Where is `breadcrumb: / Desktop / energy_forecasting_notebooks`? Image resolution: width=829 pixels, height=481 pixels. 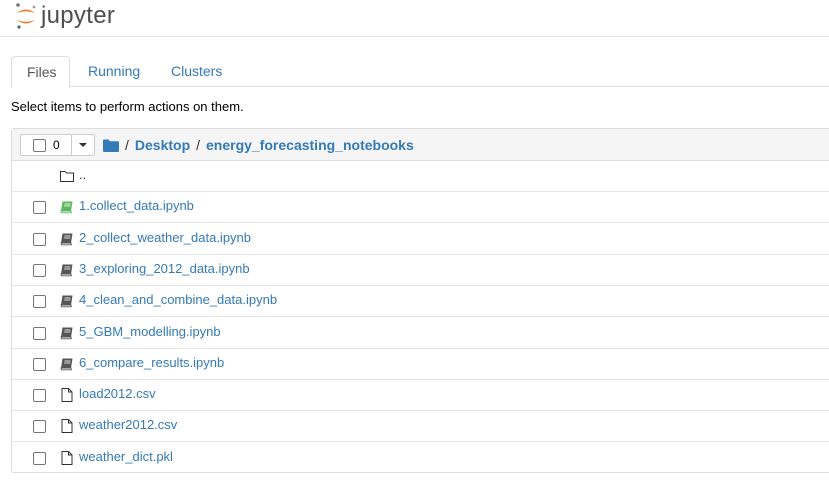 breadcrumb: / Desktop / energy_forecasting_notebooks is located at coordinates (258, 145).